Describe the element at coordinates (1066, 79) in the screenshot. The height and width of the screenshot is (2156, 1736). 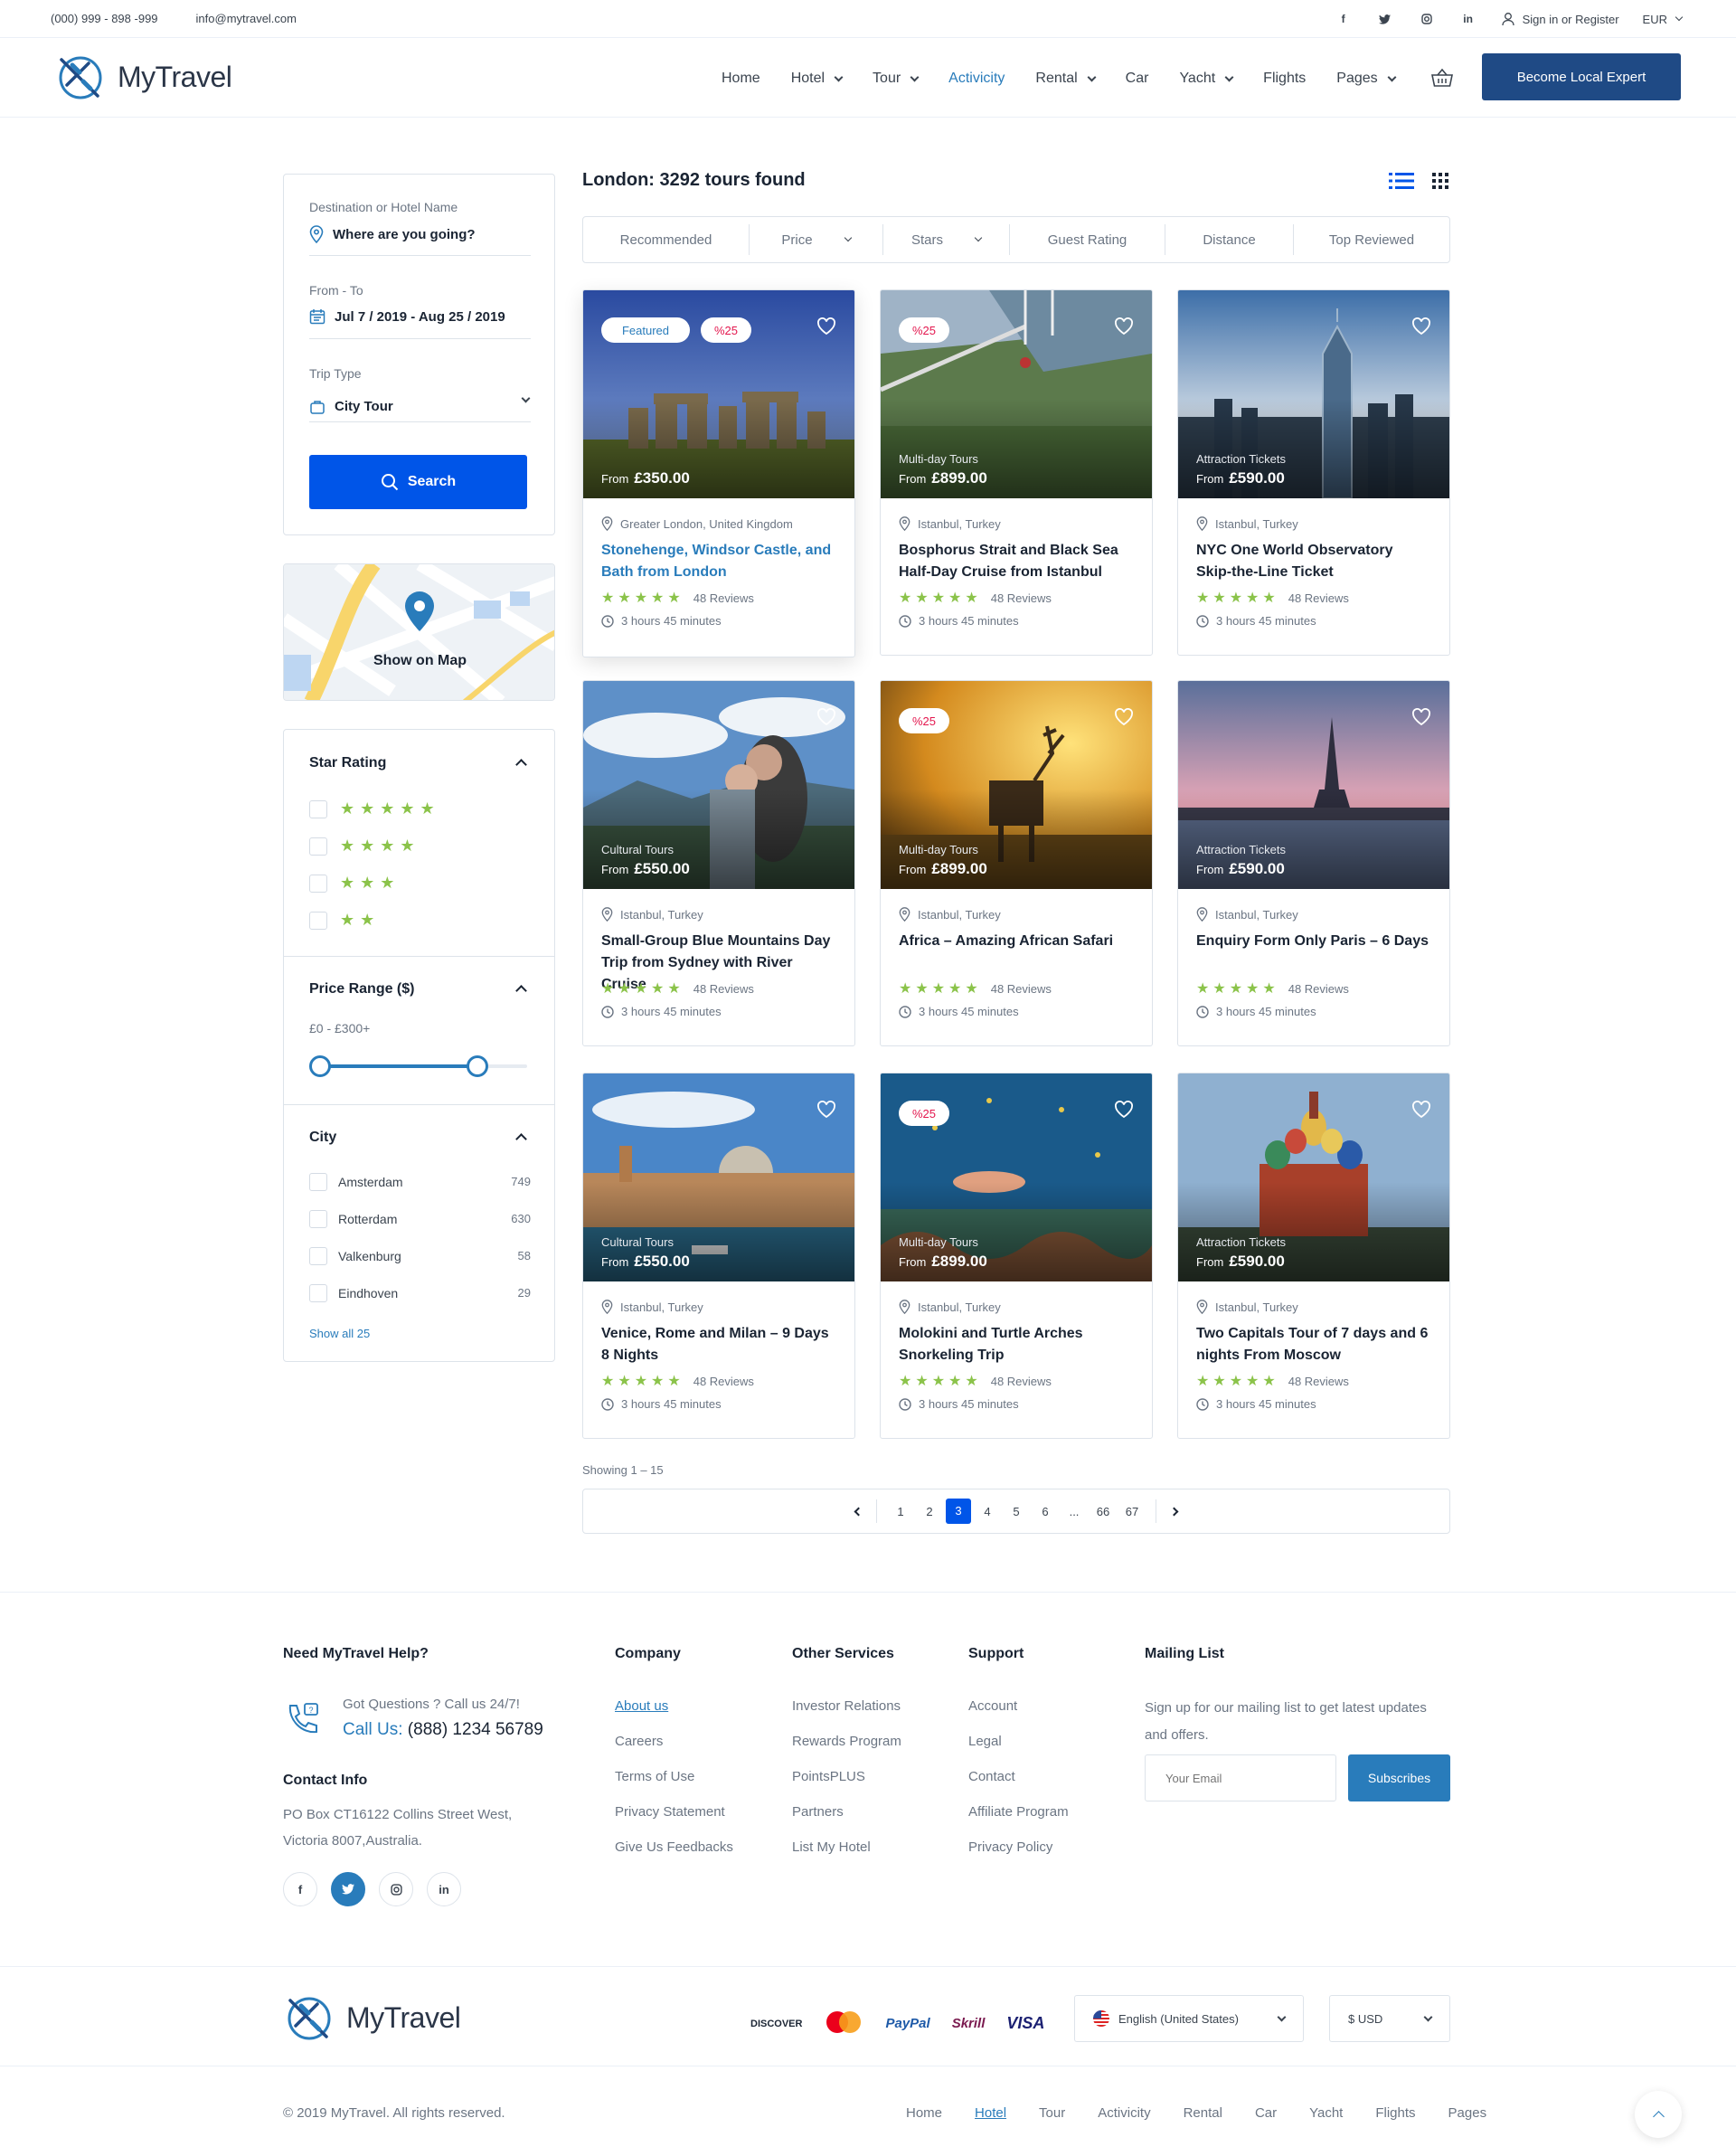
I see `nav-item-rental: Rental` at that location.